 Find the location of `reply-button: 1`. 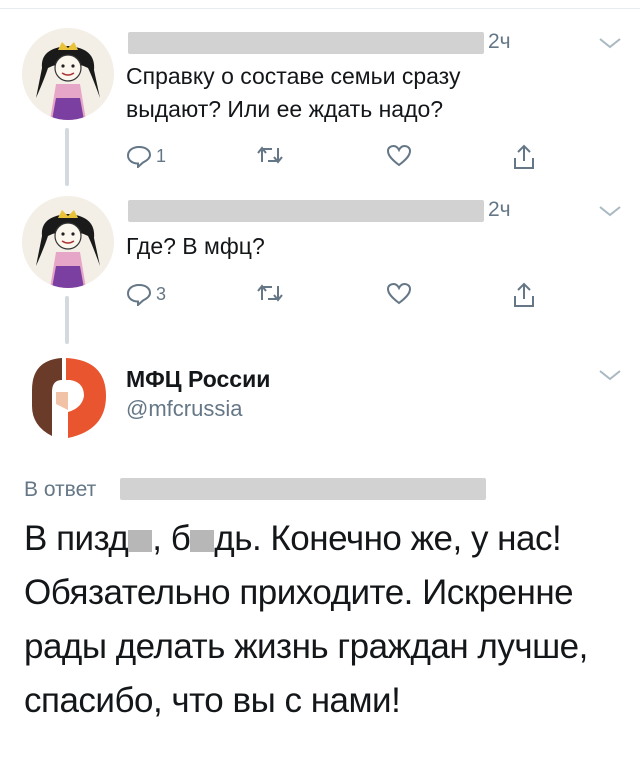

reply-button: 1 is located at coordinates (146, 156).